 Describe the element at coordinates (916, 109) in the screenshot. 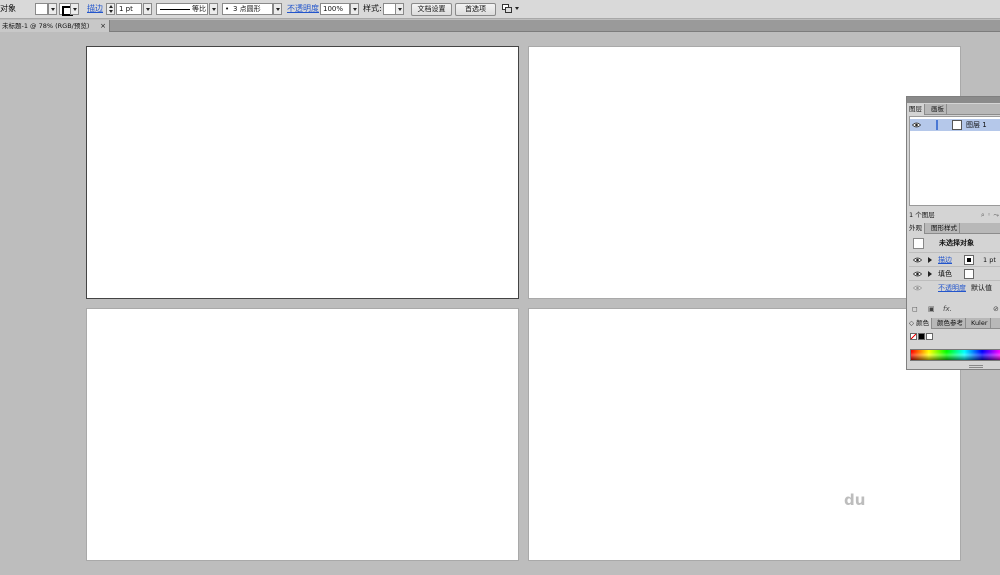

I see `tab-layers: 图层` at that location.